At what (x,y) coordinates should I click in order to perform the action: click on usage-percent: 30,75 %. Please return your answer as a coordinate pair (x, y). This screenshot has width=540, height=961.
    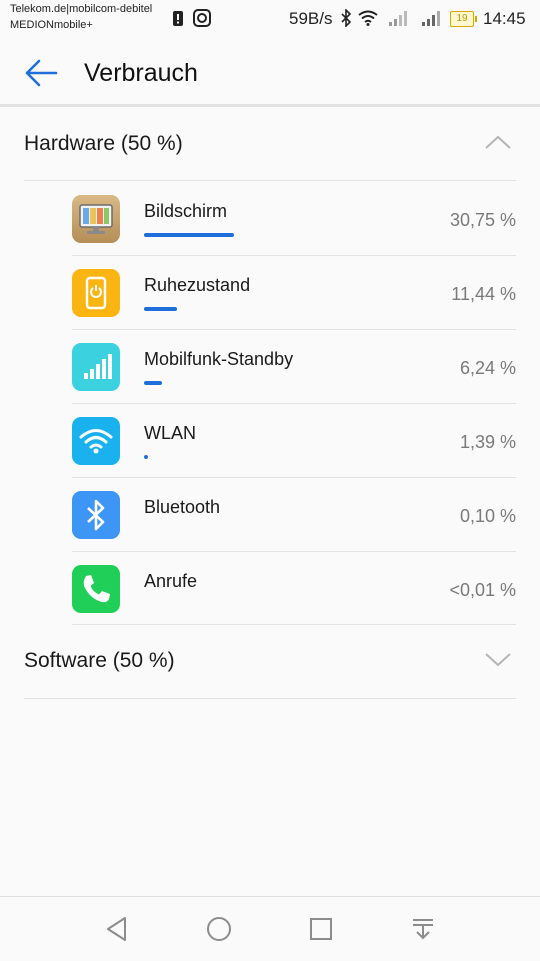
    Looking at the image, I should click on (482, 220).